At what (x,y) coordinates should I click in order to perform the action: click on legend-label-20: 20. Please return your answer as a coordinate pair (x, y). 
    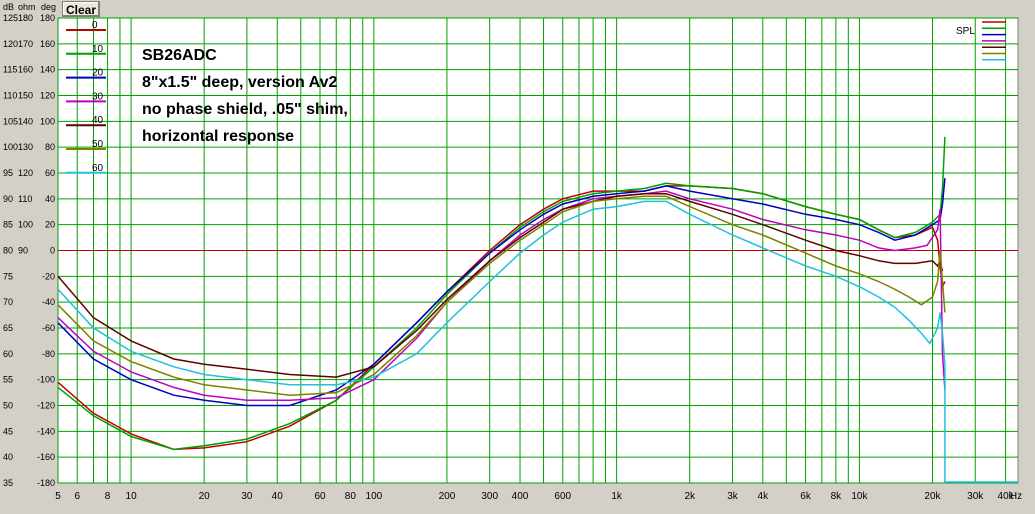
    Looking at the image, I should click on (98, 73).